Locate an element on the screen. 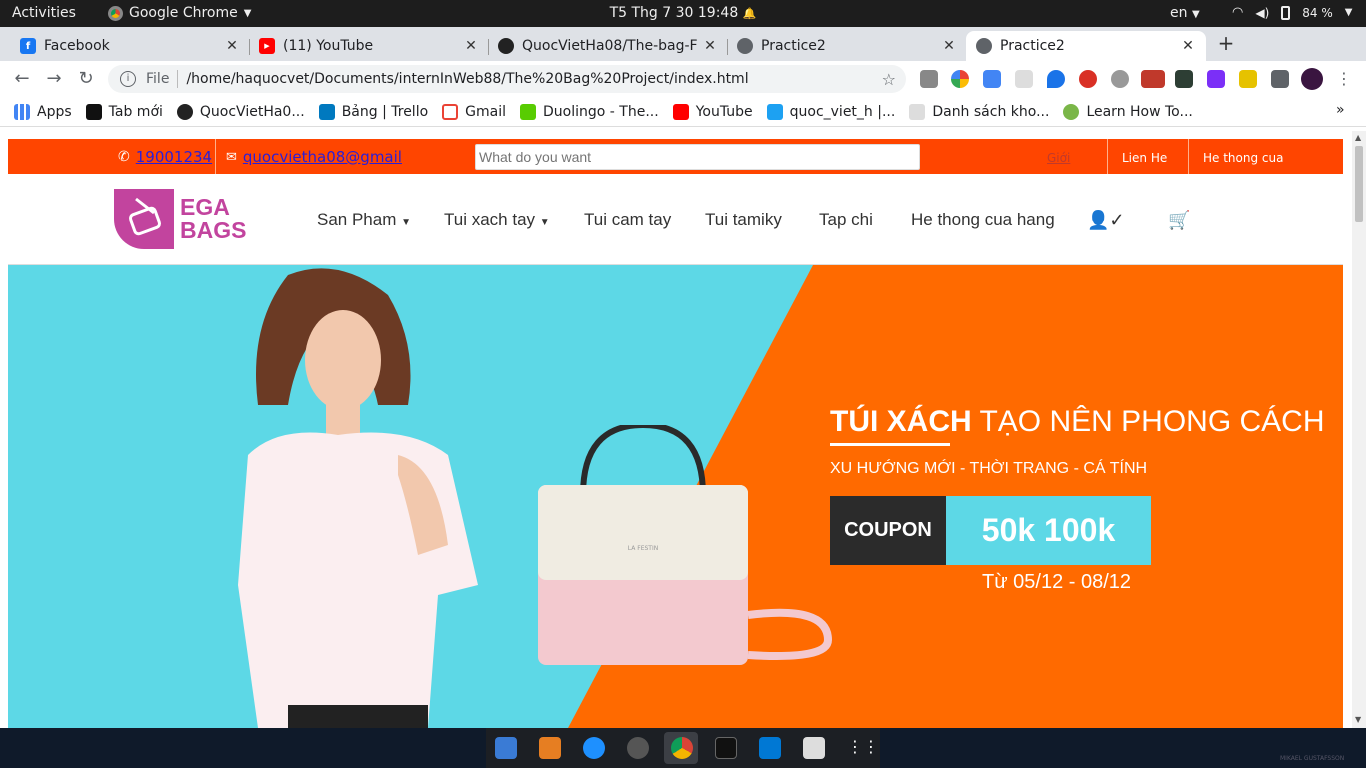 Image resolution: width=1366 pixels, height=768 pixels. globe-icon is located at coordinates (745, 46).